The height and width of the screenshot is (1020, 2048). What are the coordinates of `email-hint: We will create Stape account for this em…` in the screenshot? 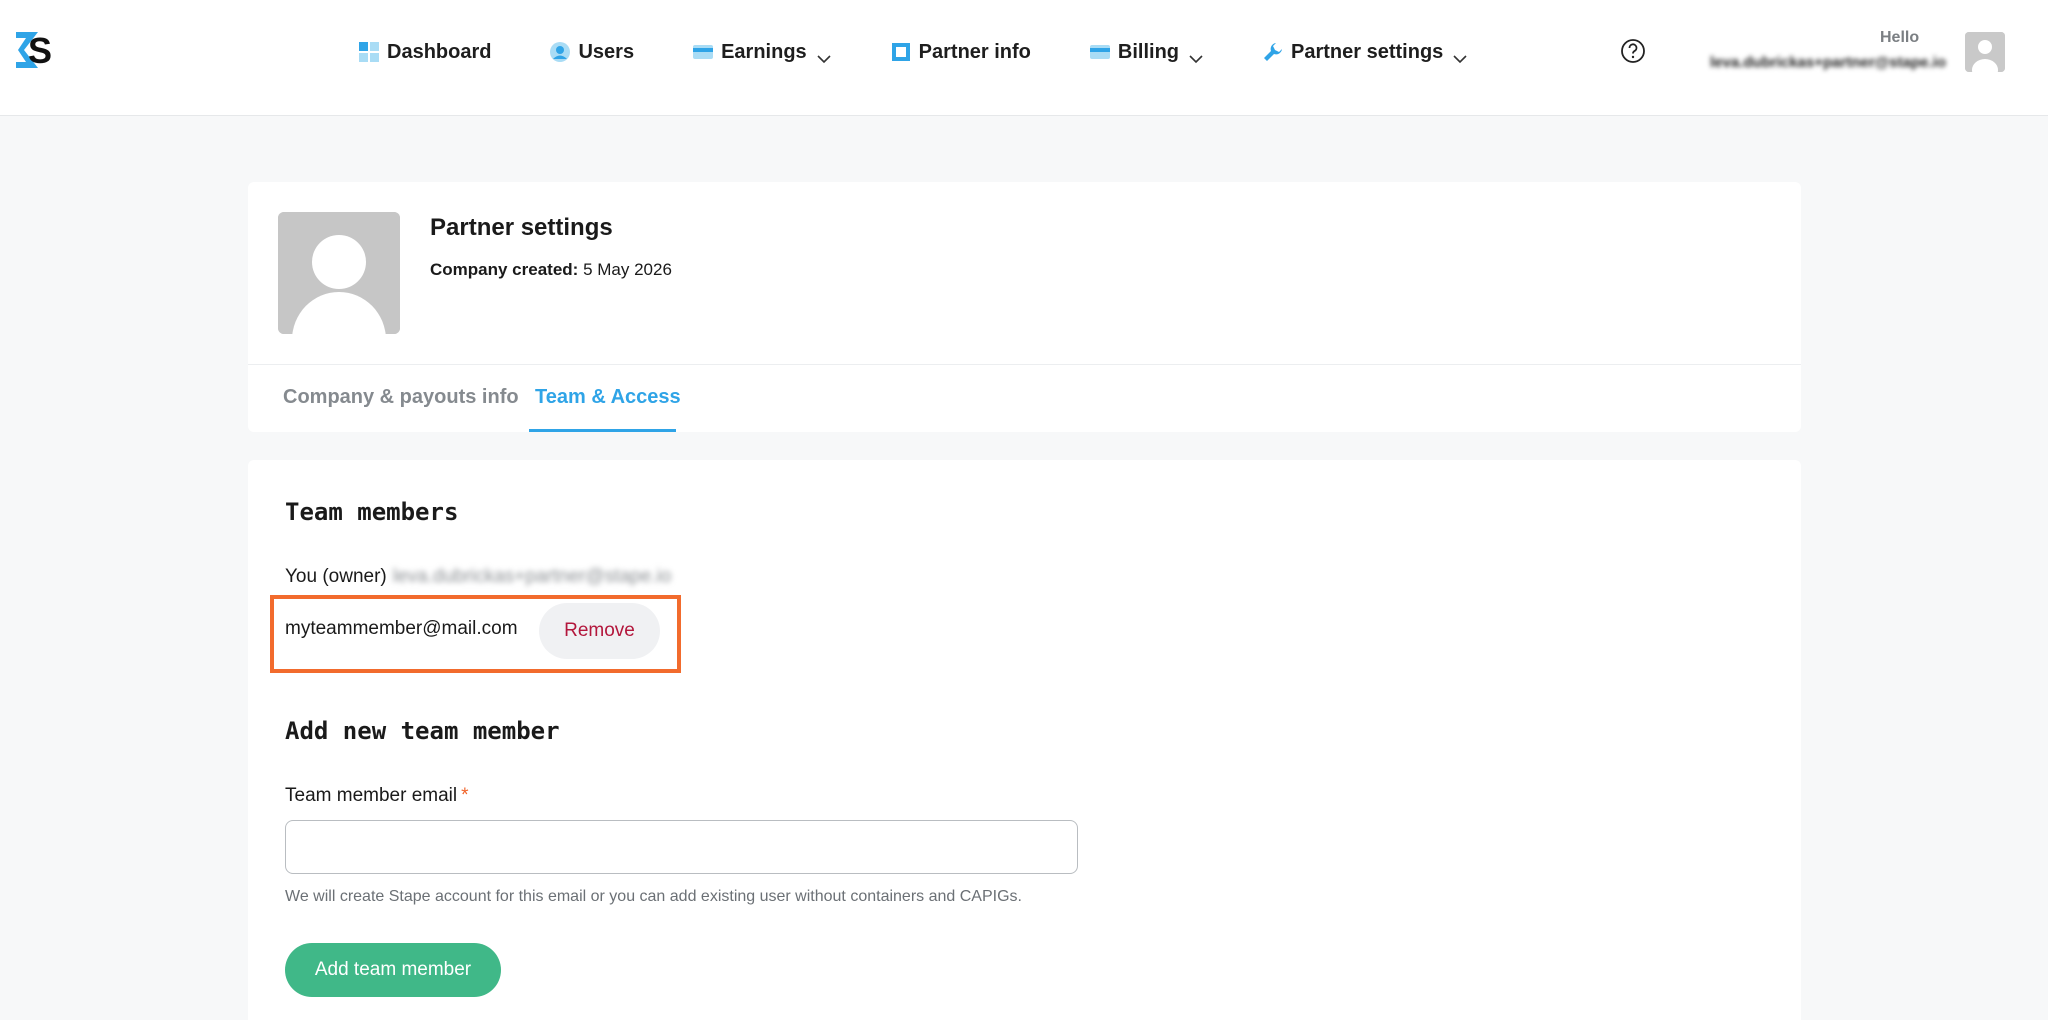 It's located at (653, 896).